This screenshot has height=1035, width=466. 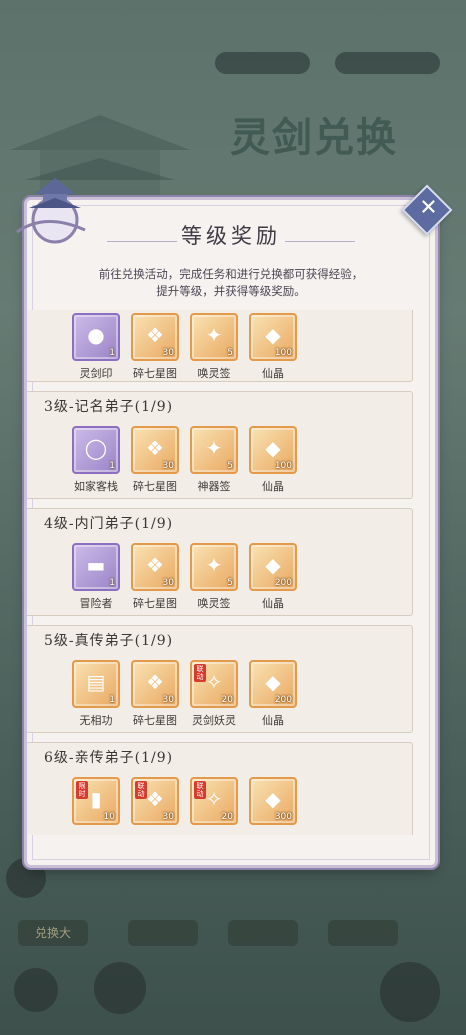 I want to click on dialog-description: 前往兑换活动，完成任务和进行兑换都可获得经验， 提升等级，并获得等级奖励。, so click(x=231, y=282).